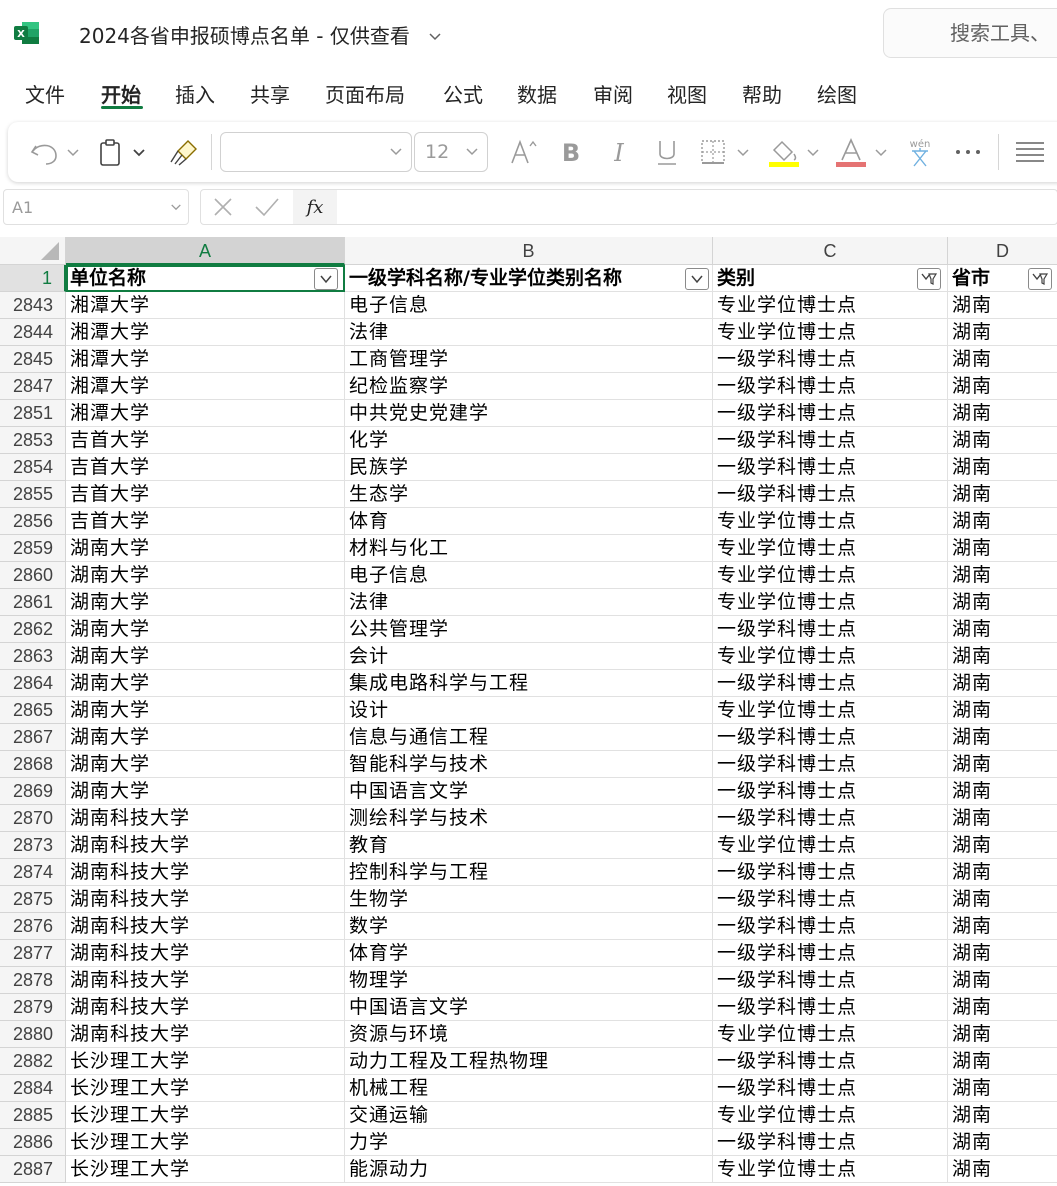 The width and height of the screenshot is (1057, 1186). I want to click on row-header: 2885, so click(33, 1115).